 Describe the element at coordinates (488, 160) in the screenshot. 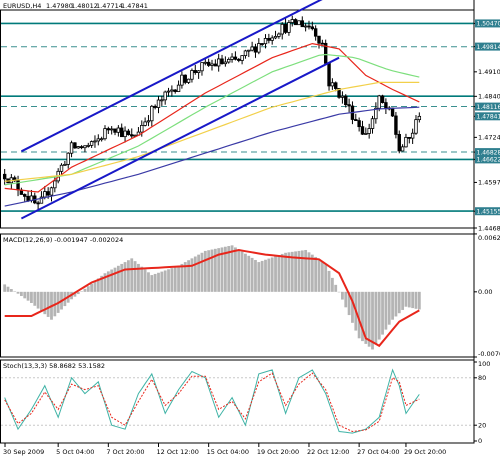

I see `price-tag-label: 1.46622` at that location.